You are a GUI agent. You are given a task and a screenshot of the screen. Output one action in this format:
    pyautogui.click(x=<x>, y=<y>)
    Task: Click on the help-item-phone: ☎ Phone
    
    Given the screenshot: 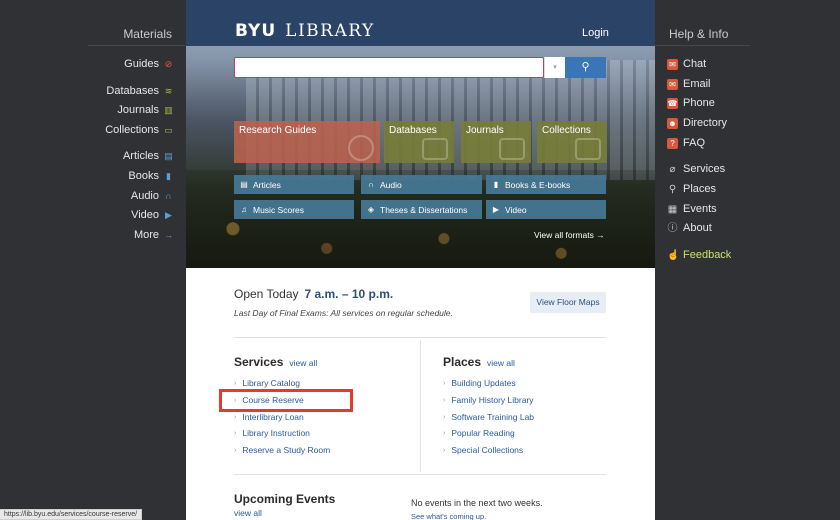 What is the action you would take?
    pyautogui.click(x=691, y=103)
    